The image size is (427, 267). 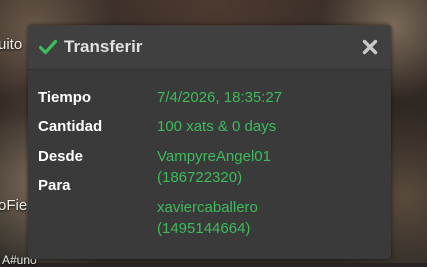 I want to click on para-id: (1495144664), so click(x=204, y=228).